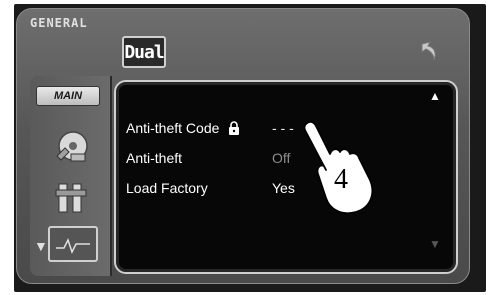  Describe the element at coordinates (59, 23) in the screenshot. I see `section-title: GENERAL` at that location.